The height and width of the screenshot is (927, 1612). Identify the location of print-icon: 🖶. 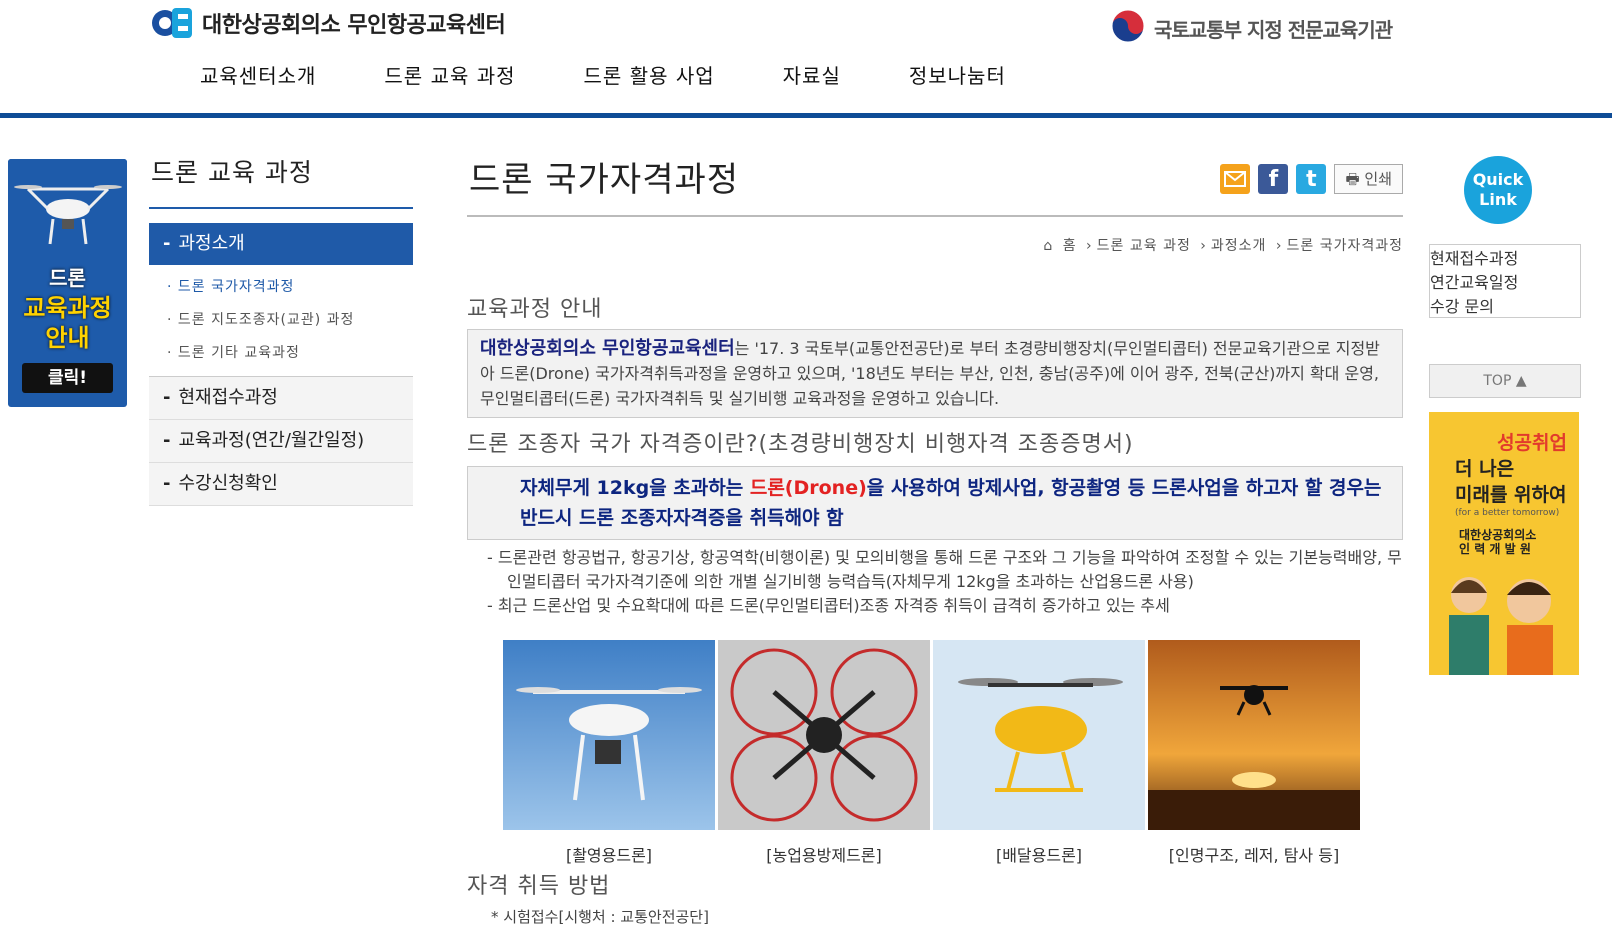
(1352, 179).